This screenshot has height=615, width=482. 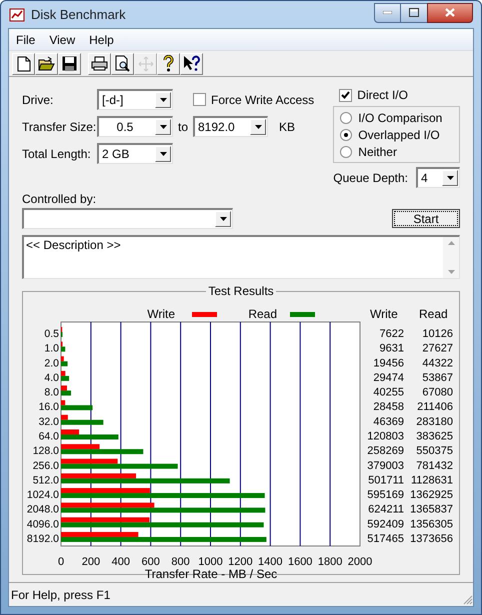 I want to click on scrollbar, so click(x=451, y=257).